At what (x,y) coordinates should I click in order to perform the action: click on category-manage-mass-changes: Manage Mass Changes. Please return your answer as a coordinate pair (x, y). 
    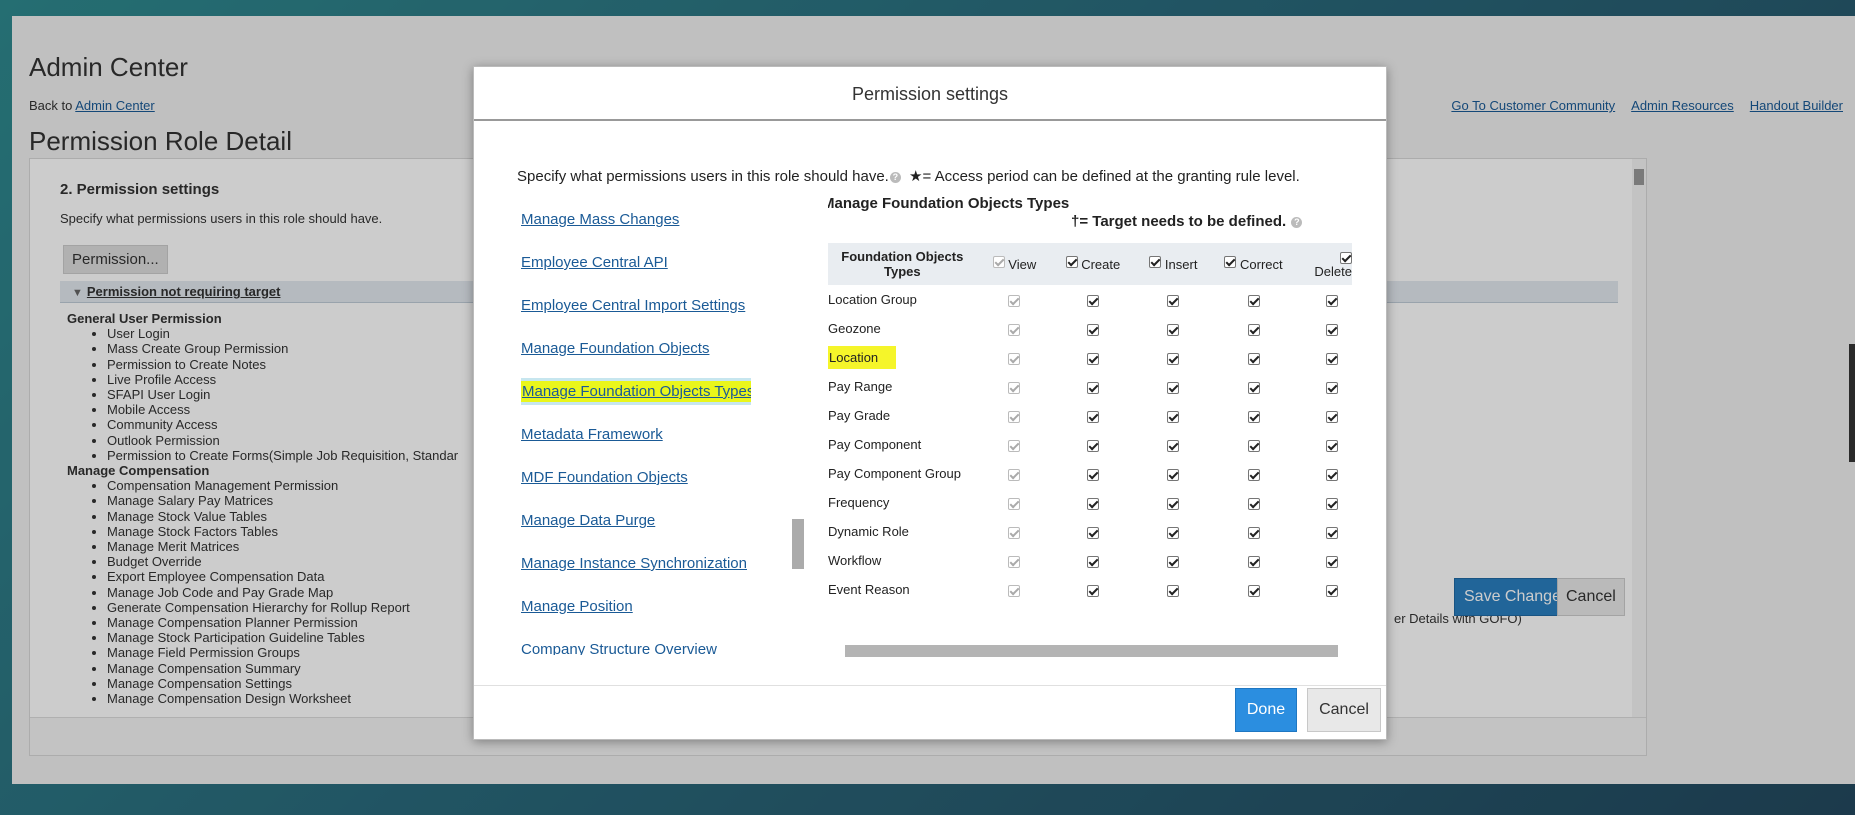
    Looking at the image, I should click on (600, 219).